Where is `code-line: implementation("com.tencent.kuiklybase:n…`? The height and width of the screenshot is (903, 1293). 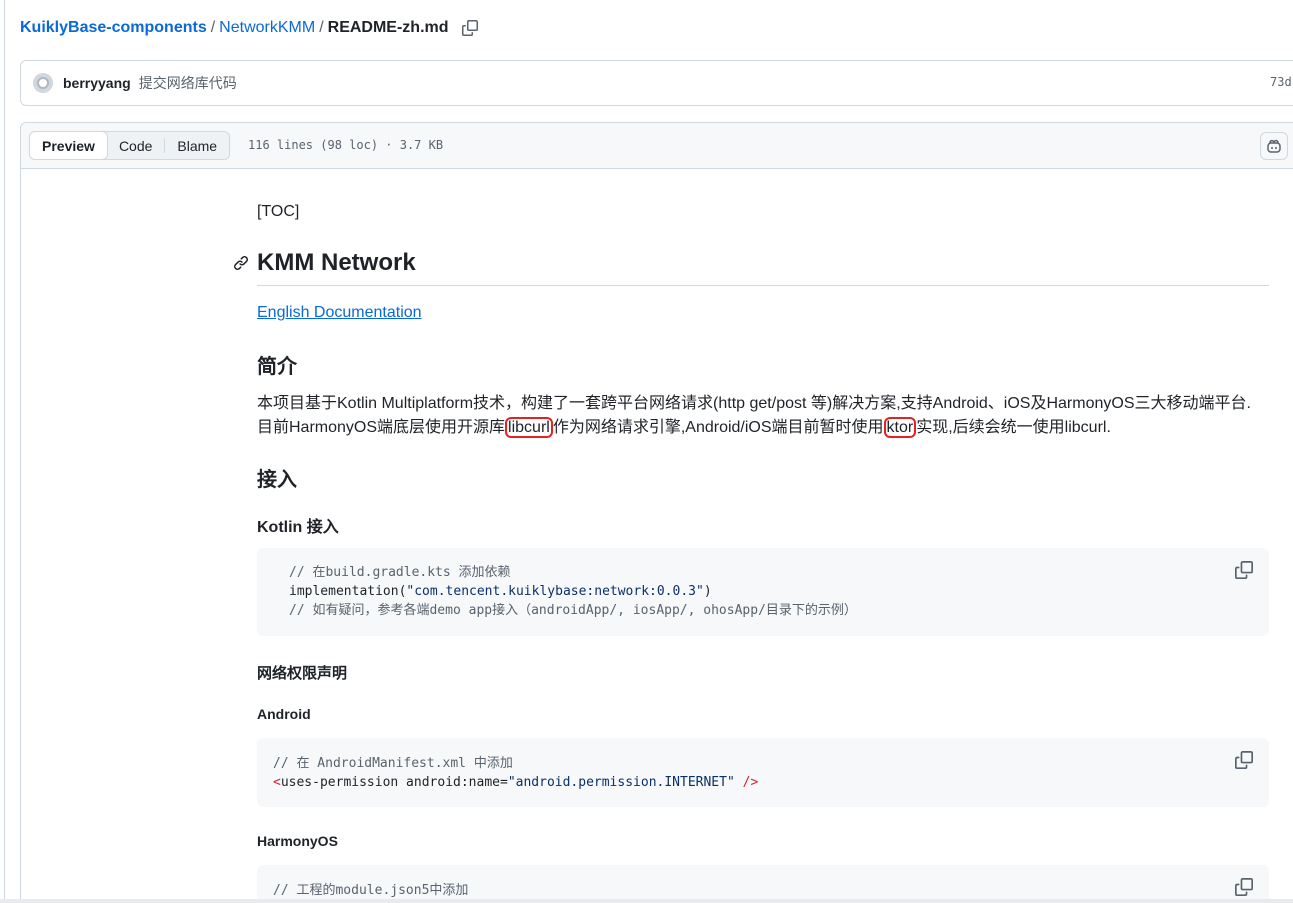 code-line: implementation("com.tencent.kuiklybase:n… is located at coordinates (500, 591).